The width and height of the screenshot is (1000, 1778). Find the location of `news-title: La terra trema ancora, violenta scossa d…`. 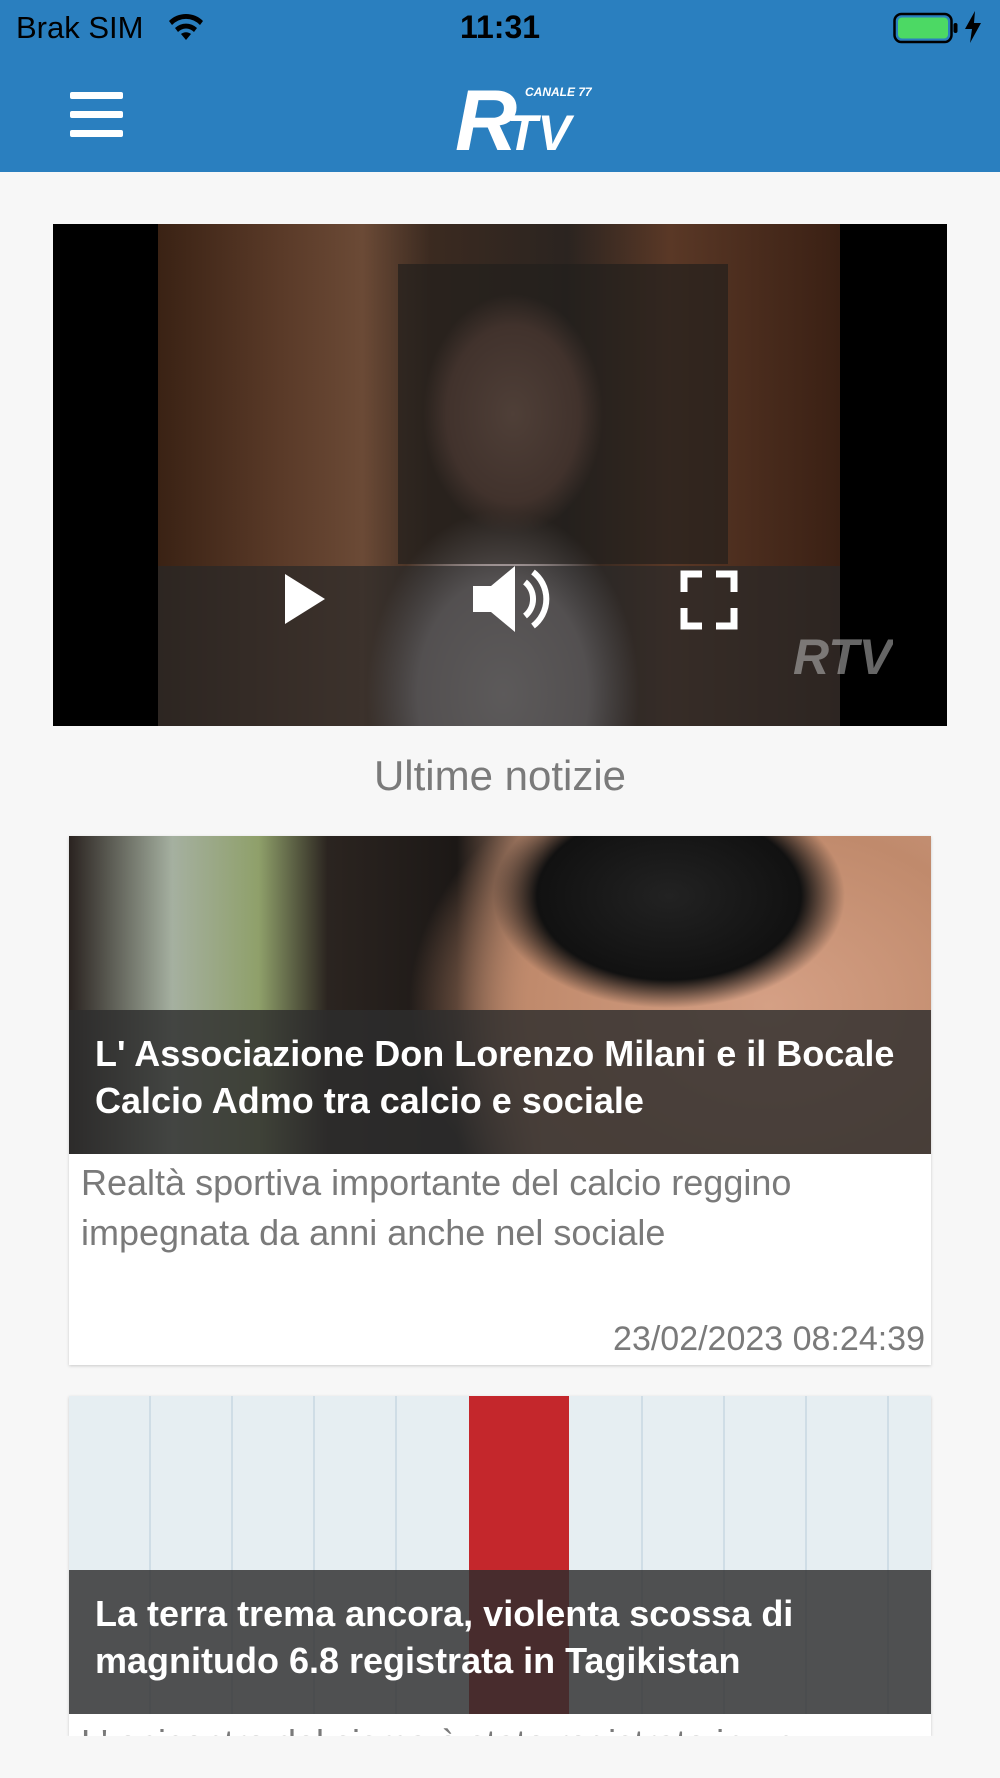

news-title: La terra trema ancora, violenta scossa d… is located at coordinates (500, 1642).